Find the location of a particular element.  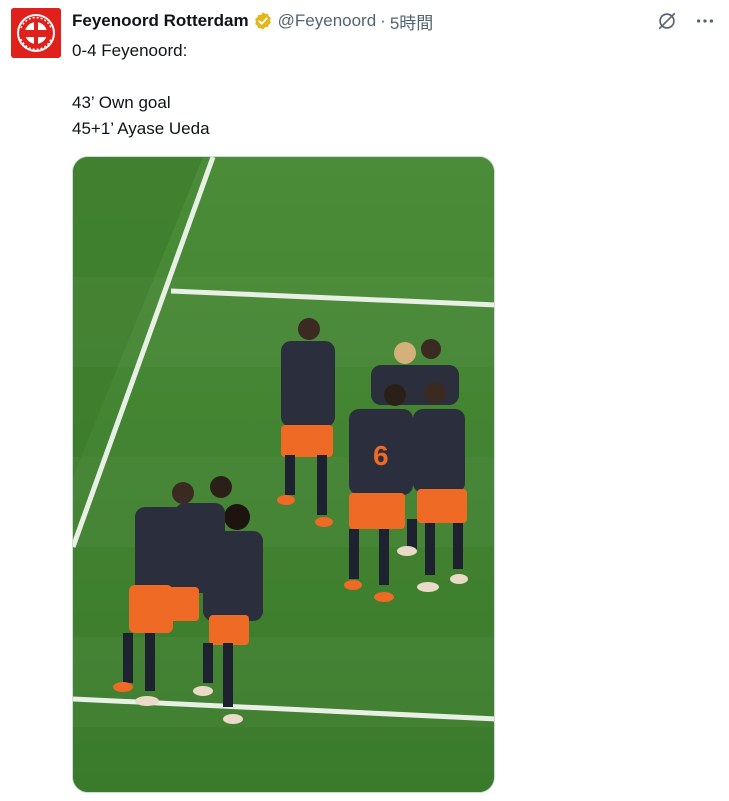

timestamp: 5時間 is located at coordinates (411, 21).